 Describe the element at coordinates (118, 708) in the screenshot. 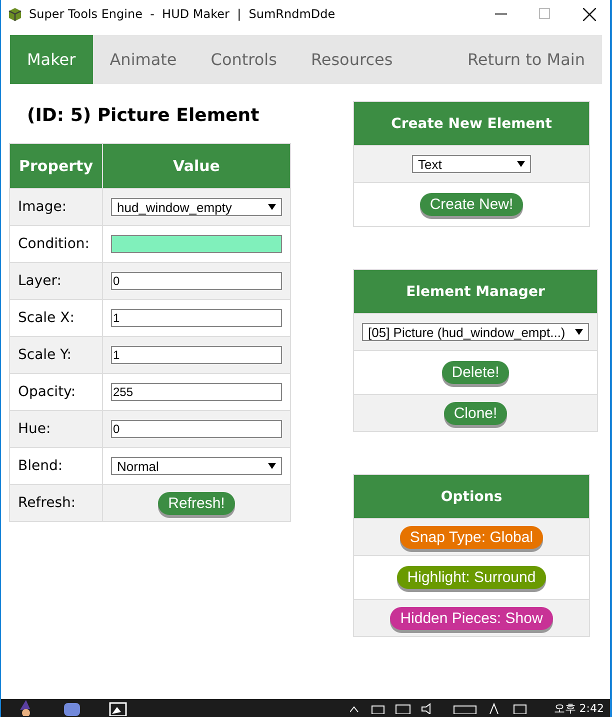

I see `image-icon` at that location.